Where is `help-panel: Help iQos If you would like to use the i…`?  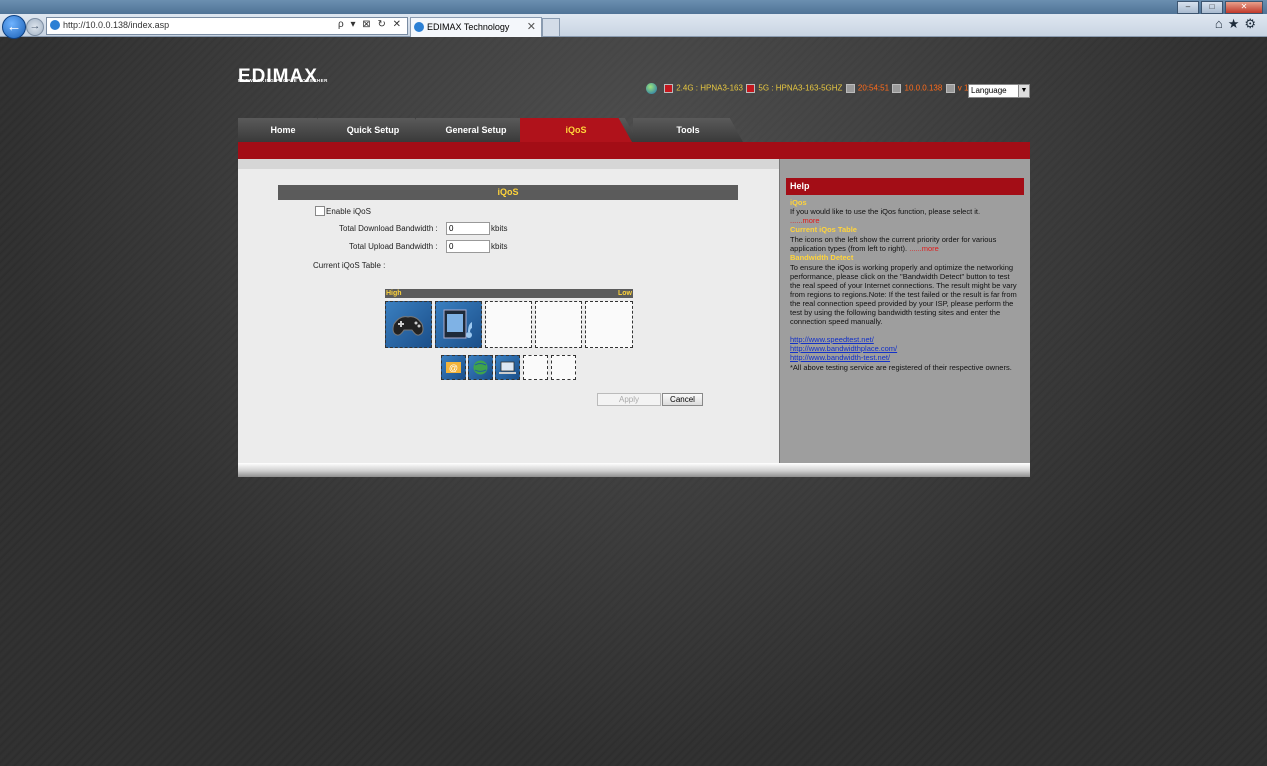
help-panel: Help iQos If you would like to use the i… is located at coordinates (904, 311).